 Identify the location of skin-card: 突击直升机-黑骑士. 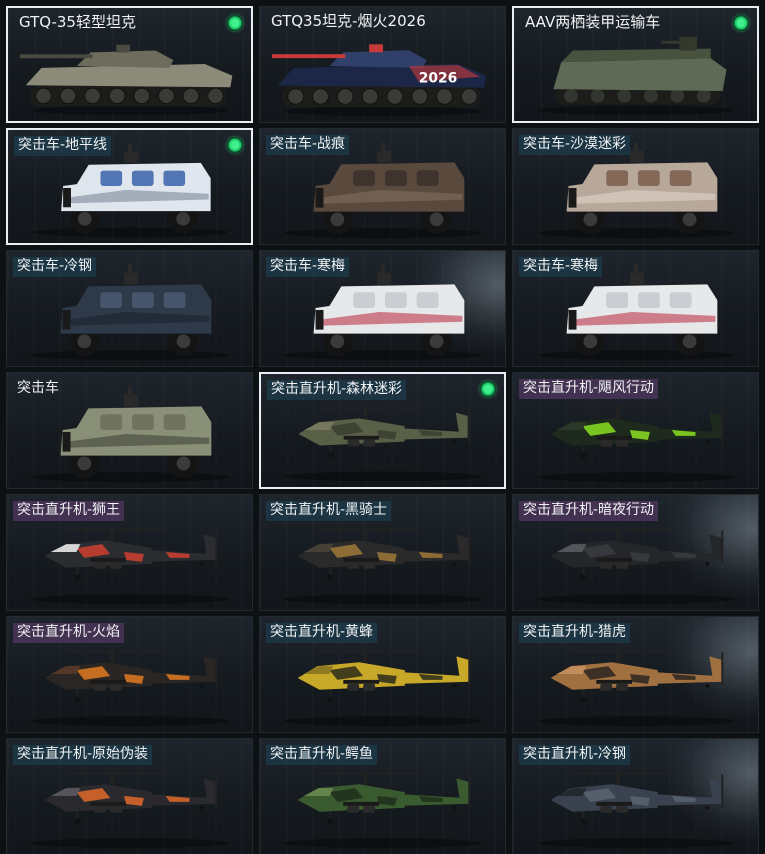
(382, 552).